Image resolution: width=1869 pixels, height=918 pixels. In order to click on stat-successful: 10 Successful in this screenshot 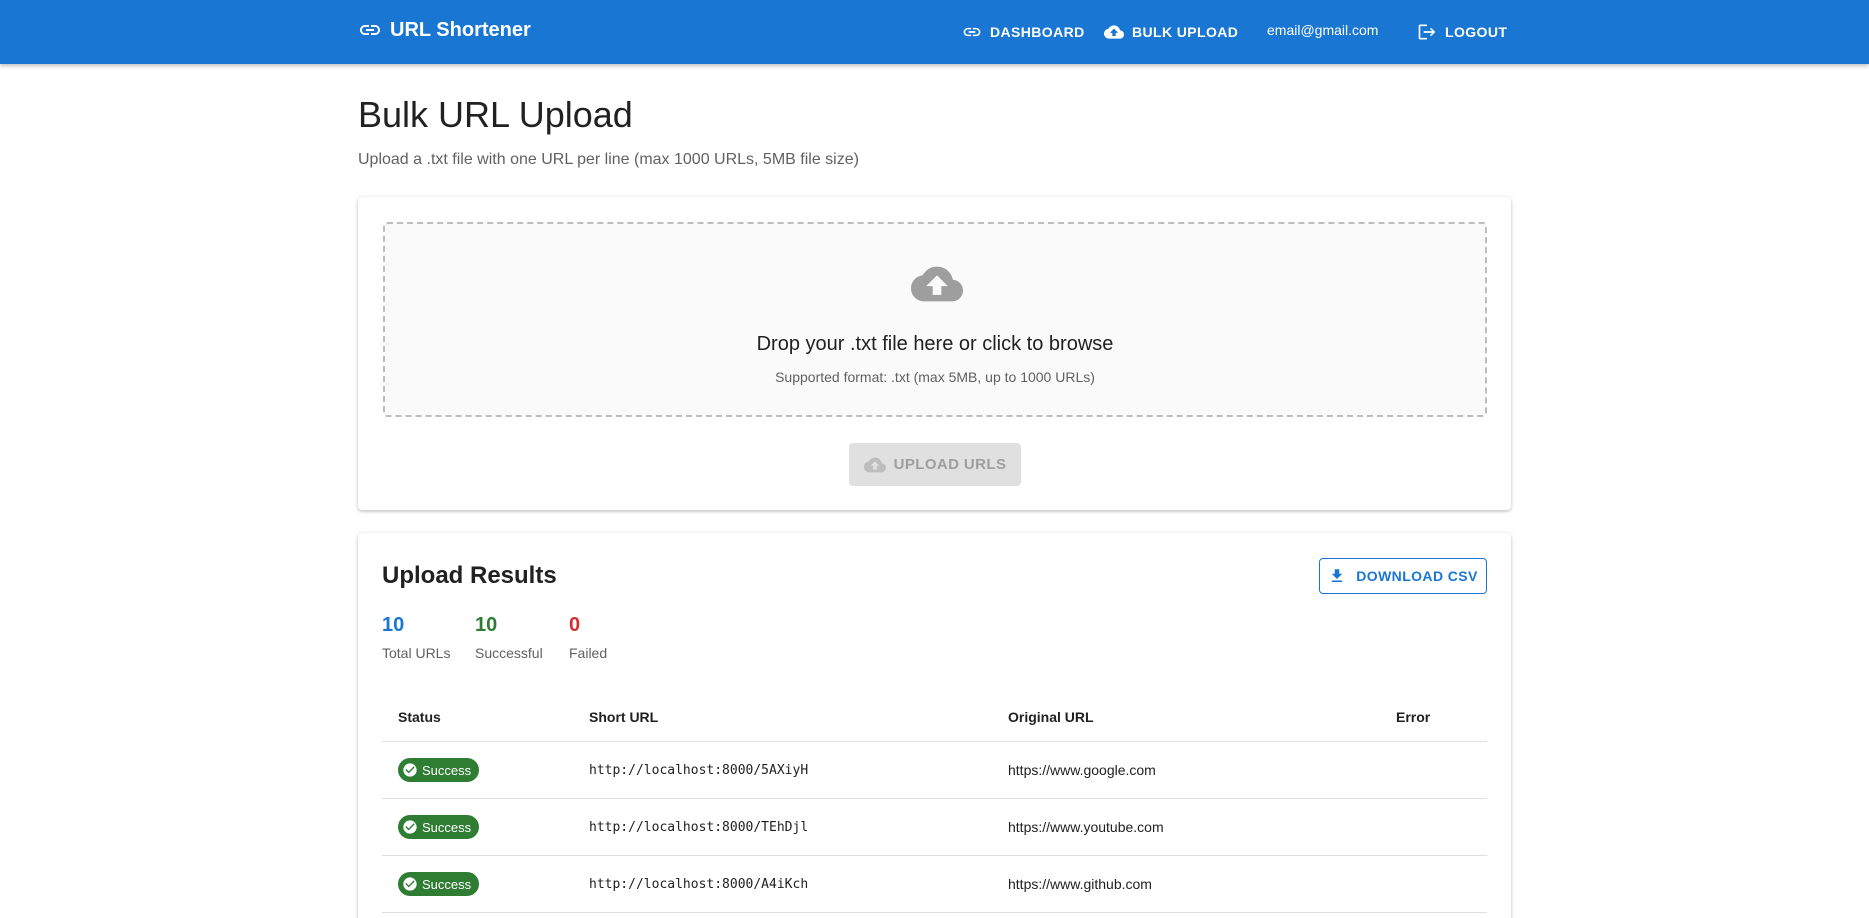, I will do `click(509, 637)`.